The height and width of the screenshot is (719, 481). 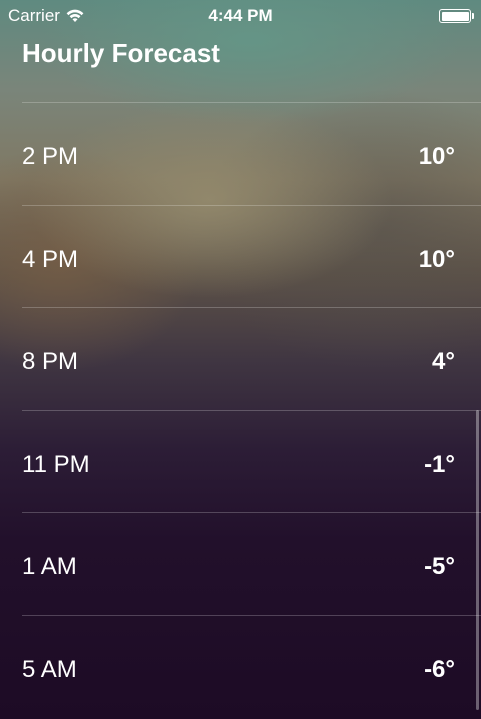 What do you see at coordinates (251, 153) in the screenshot?
I see `forecast-row: 2 PM 10°` at bounding box center [251, 153].